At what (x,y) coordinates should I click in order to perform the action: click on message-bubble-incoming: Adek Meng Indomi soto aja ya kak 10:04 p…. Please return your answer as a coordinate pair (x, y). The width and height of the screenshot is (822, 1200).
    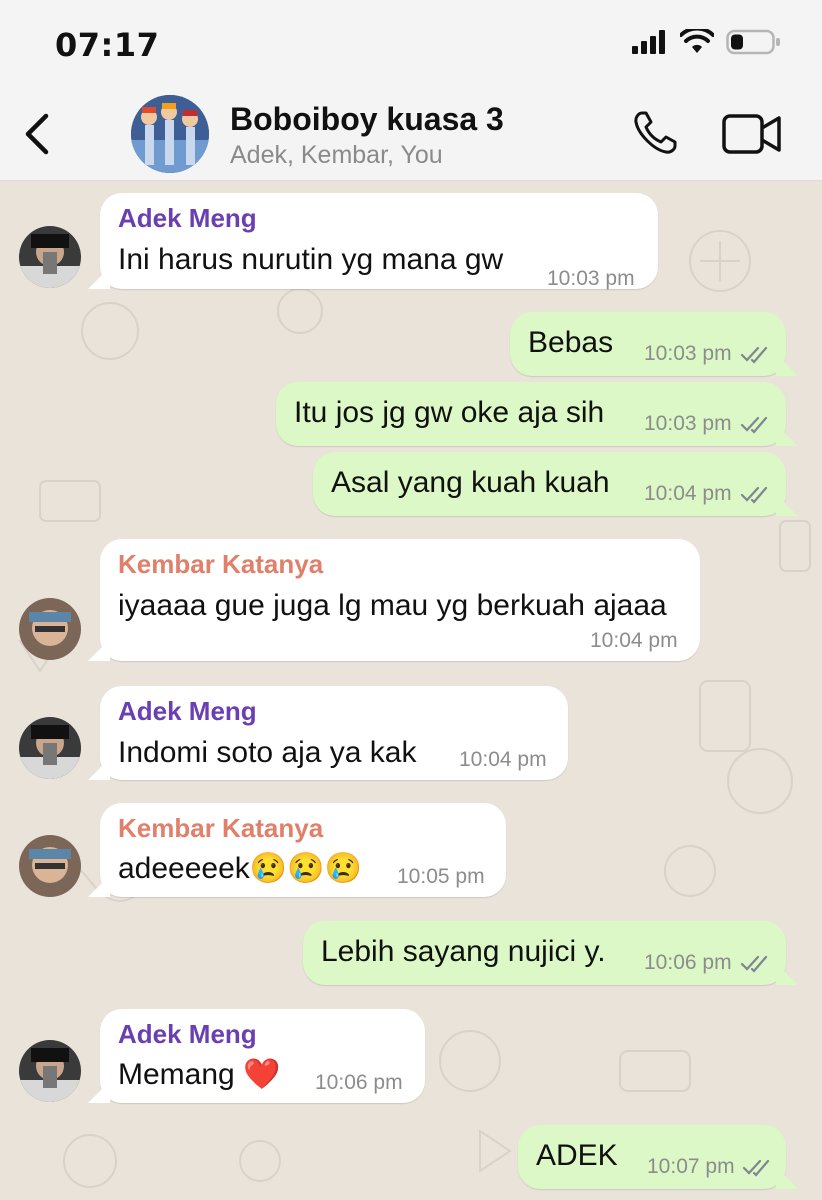
    Looking at the image, I should click on (334, 733).